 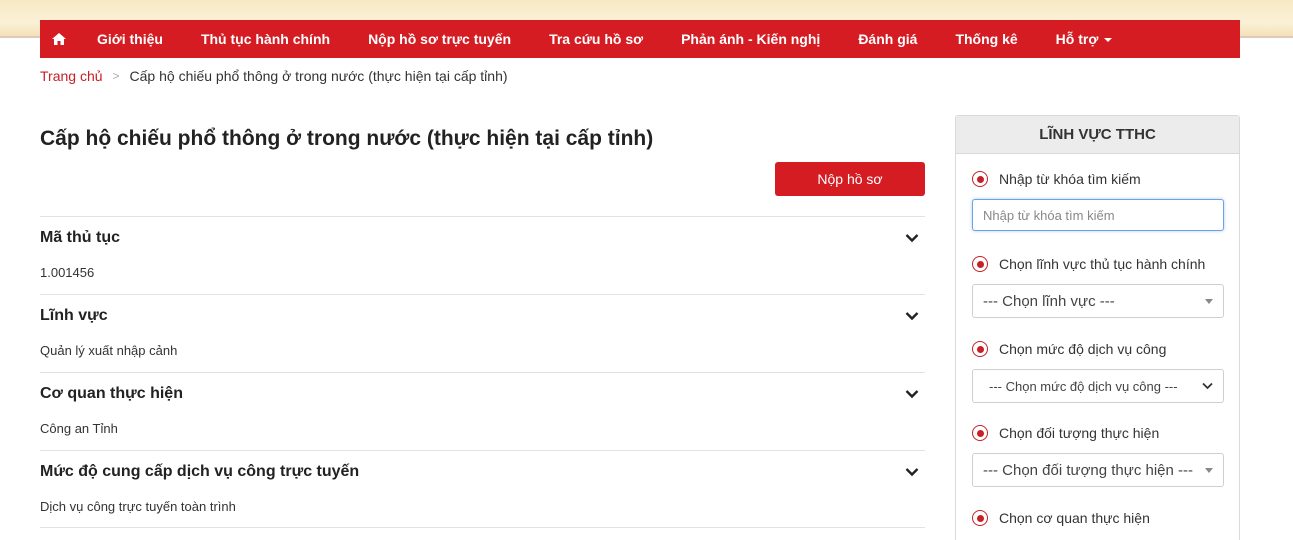 What do you see at coordinates (71, 76) in the screenshot?
I see `breadcrumb-home-link: Trang chủ` at bounding box center [71, 76].